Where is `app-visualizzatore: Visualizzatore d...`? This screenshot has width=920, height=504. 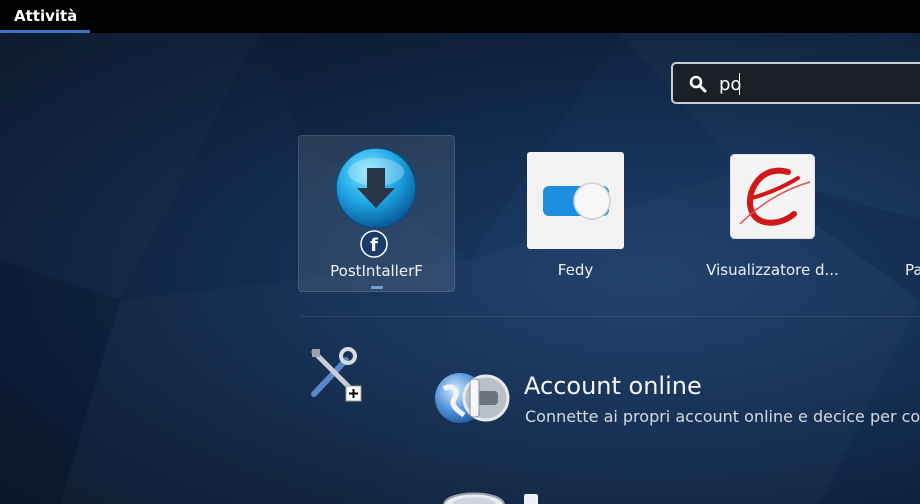
app-visualizzatore: Visualizzatore d... is located at coordinates (772, 213).